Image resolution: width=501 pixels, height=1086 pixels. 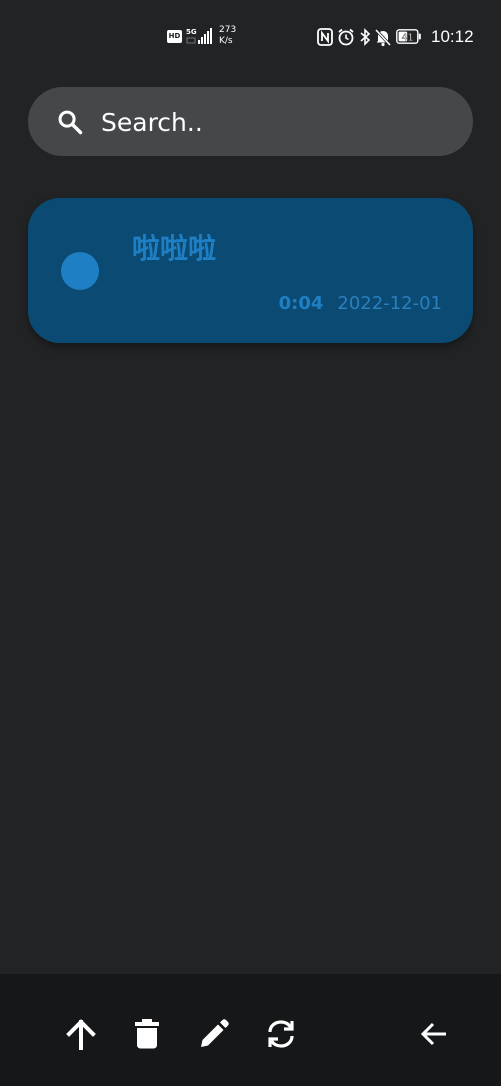 What do you see at coordinates (301, 303) in the screenshot?
I see `recording-duration: 0:04` at bounding box center [301, 303].